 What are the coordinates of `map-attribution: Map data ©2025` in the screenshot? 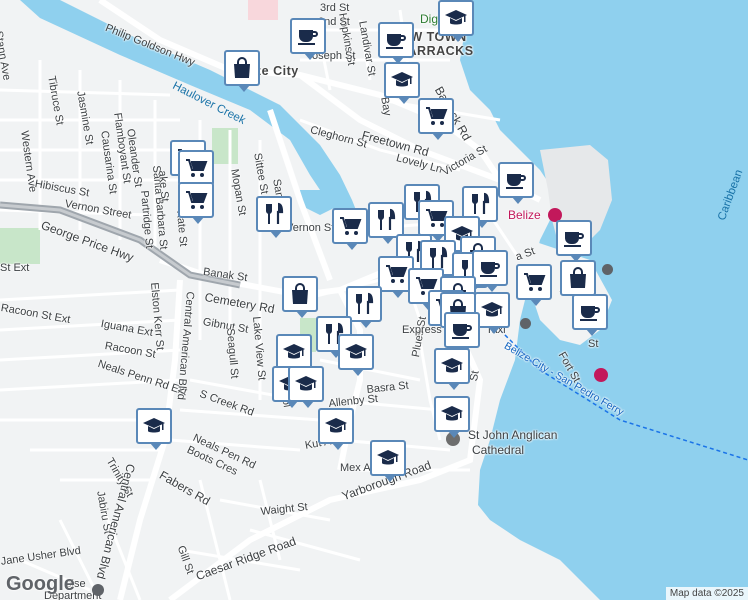 It's located at (706, 593).